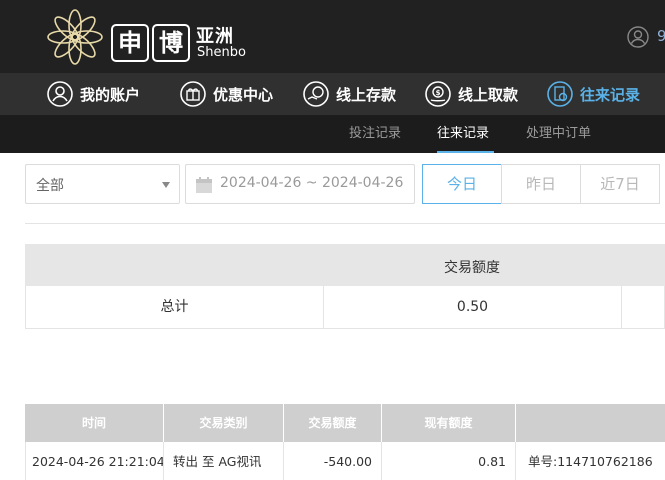 The image size is (665, 480). Describe the element at coordinates (472, 268) in the screenshot. I see `summary-header-label: 交易额度` at that location.